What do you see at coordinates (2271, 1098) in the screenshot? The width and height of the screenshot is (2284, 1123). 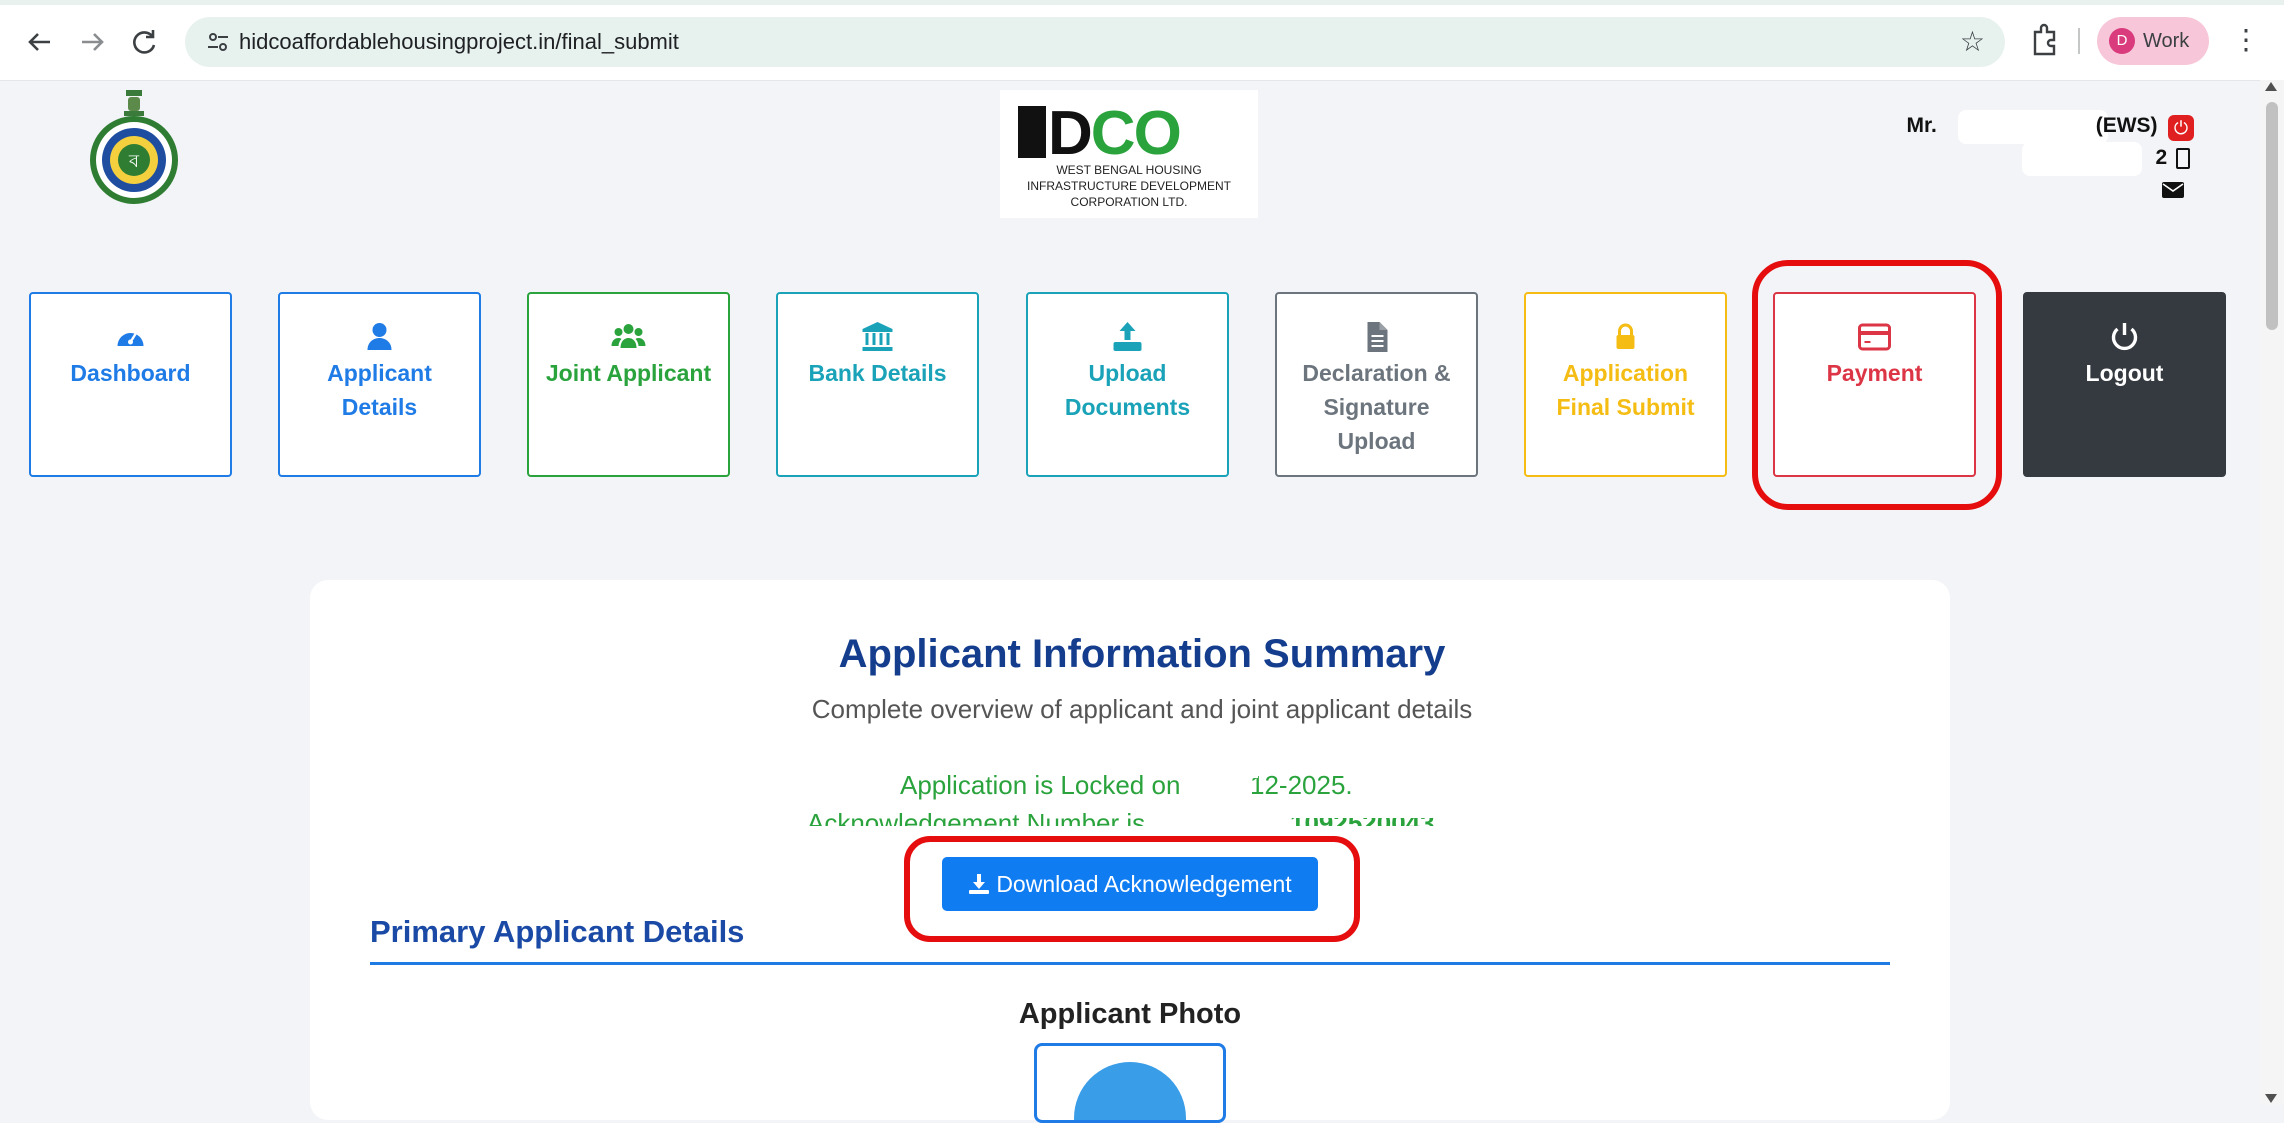 I see `scroll-down-arrow-icon` at bounding box center [2271, 1098].